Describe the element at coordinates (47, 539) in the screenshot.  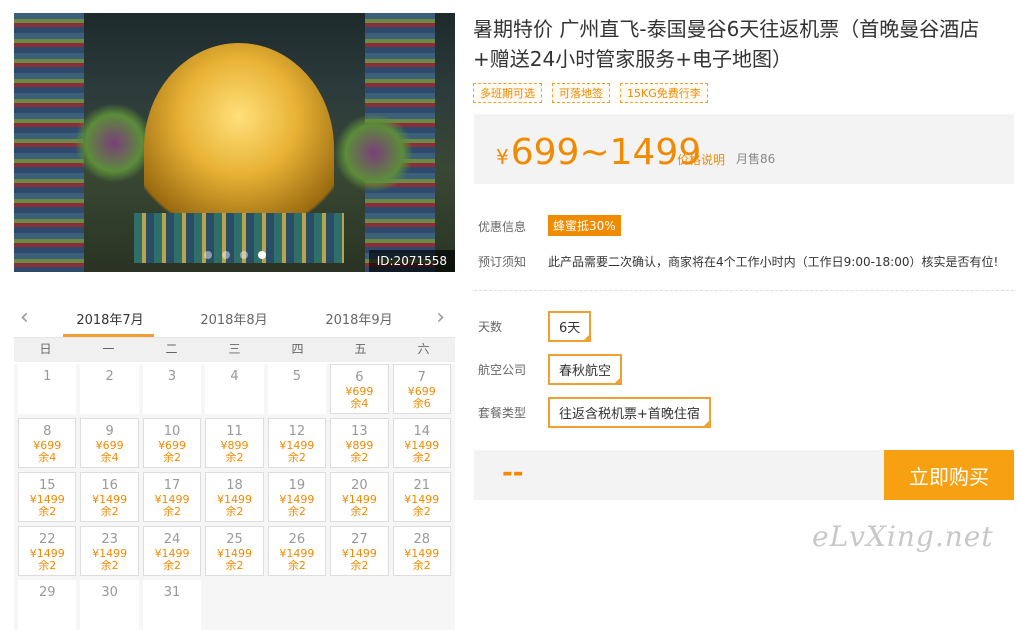
I see `day-number: 22` at that location.